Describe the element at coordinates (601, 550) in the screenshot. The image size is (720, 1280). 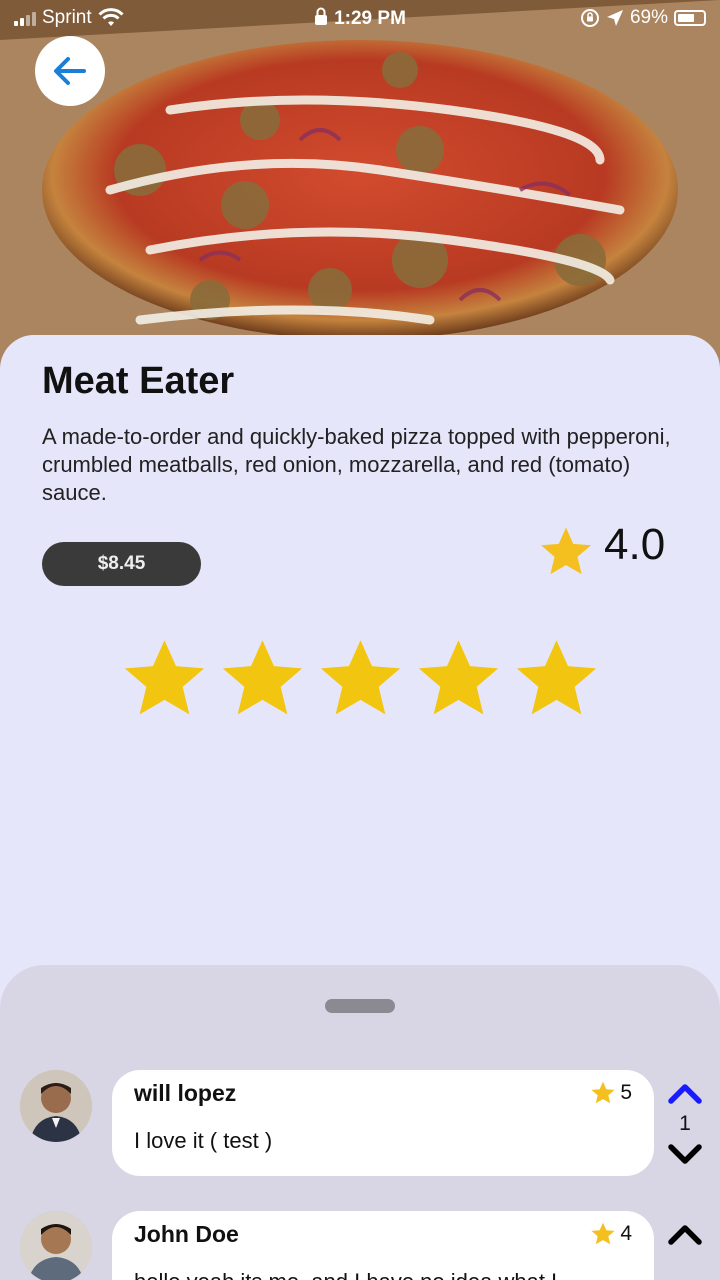
I see `average-rating: 4.0` at that location.